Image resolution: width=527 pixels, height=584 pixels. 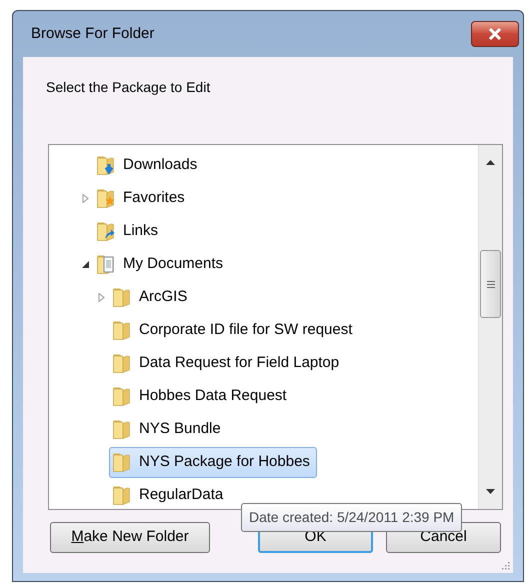 What do you see at coordinates (490, 162) in the screenshot?
I see `scroll-up-icon` at bounding box center [490, 162].